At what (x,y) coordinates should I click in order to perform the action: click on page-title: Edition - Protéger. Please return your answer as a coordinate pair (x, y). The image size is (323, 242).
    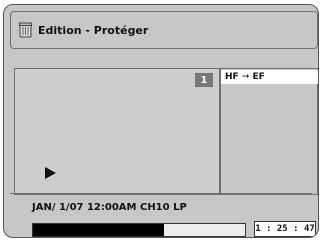
    Looking at the image, I should click on (93, 30).